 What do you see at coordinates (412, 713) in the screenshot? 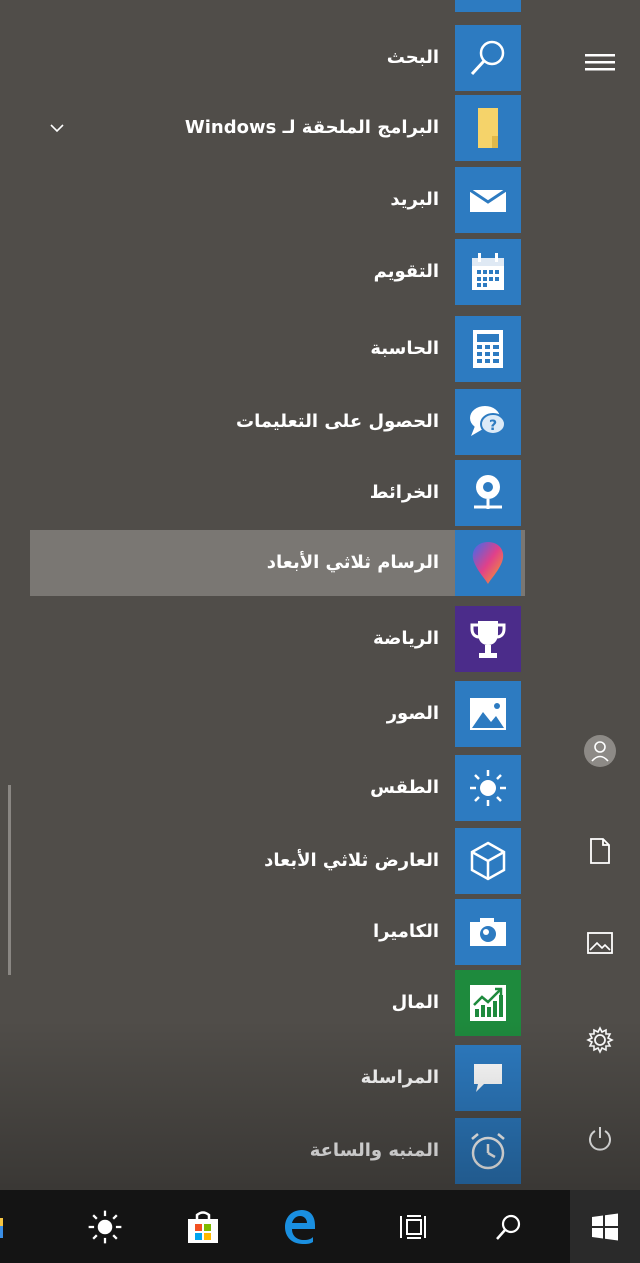
I see `app-label: الصور` at bounding box center [412, 713].